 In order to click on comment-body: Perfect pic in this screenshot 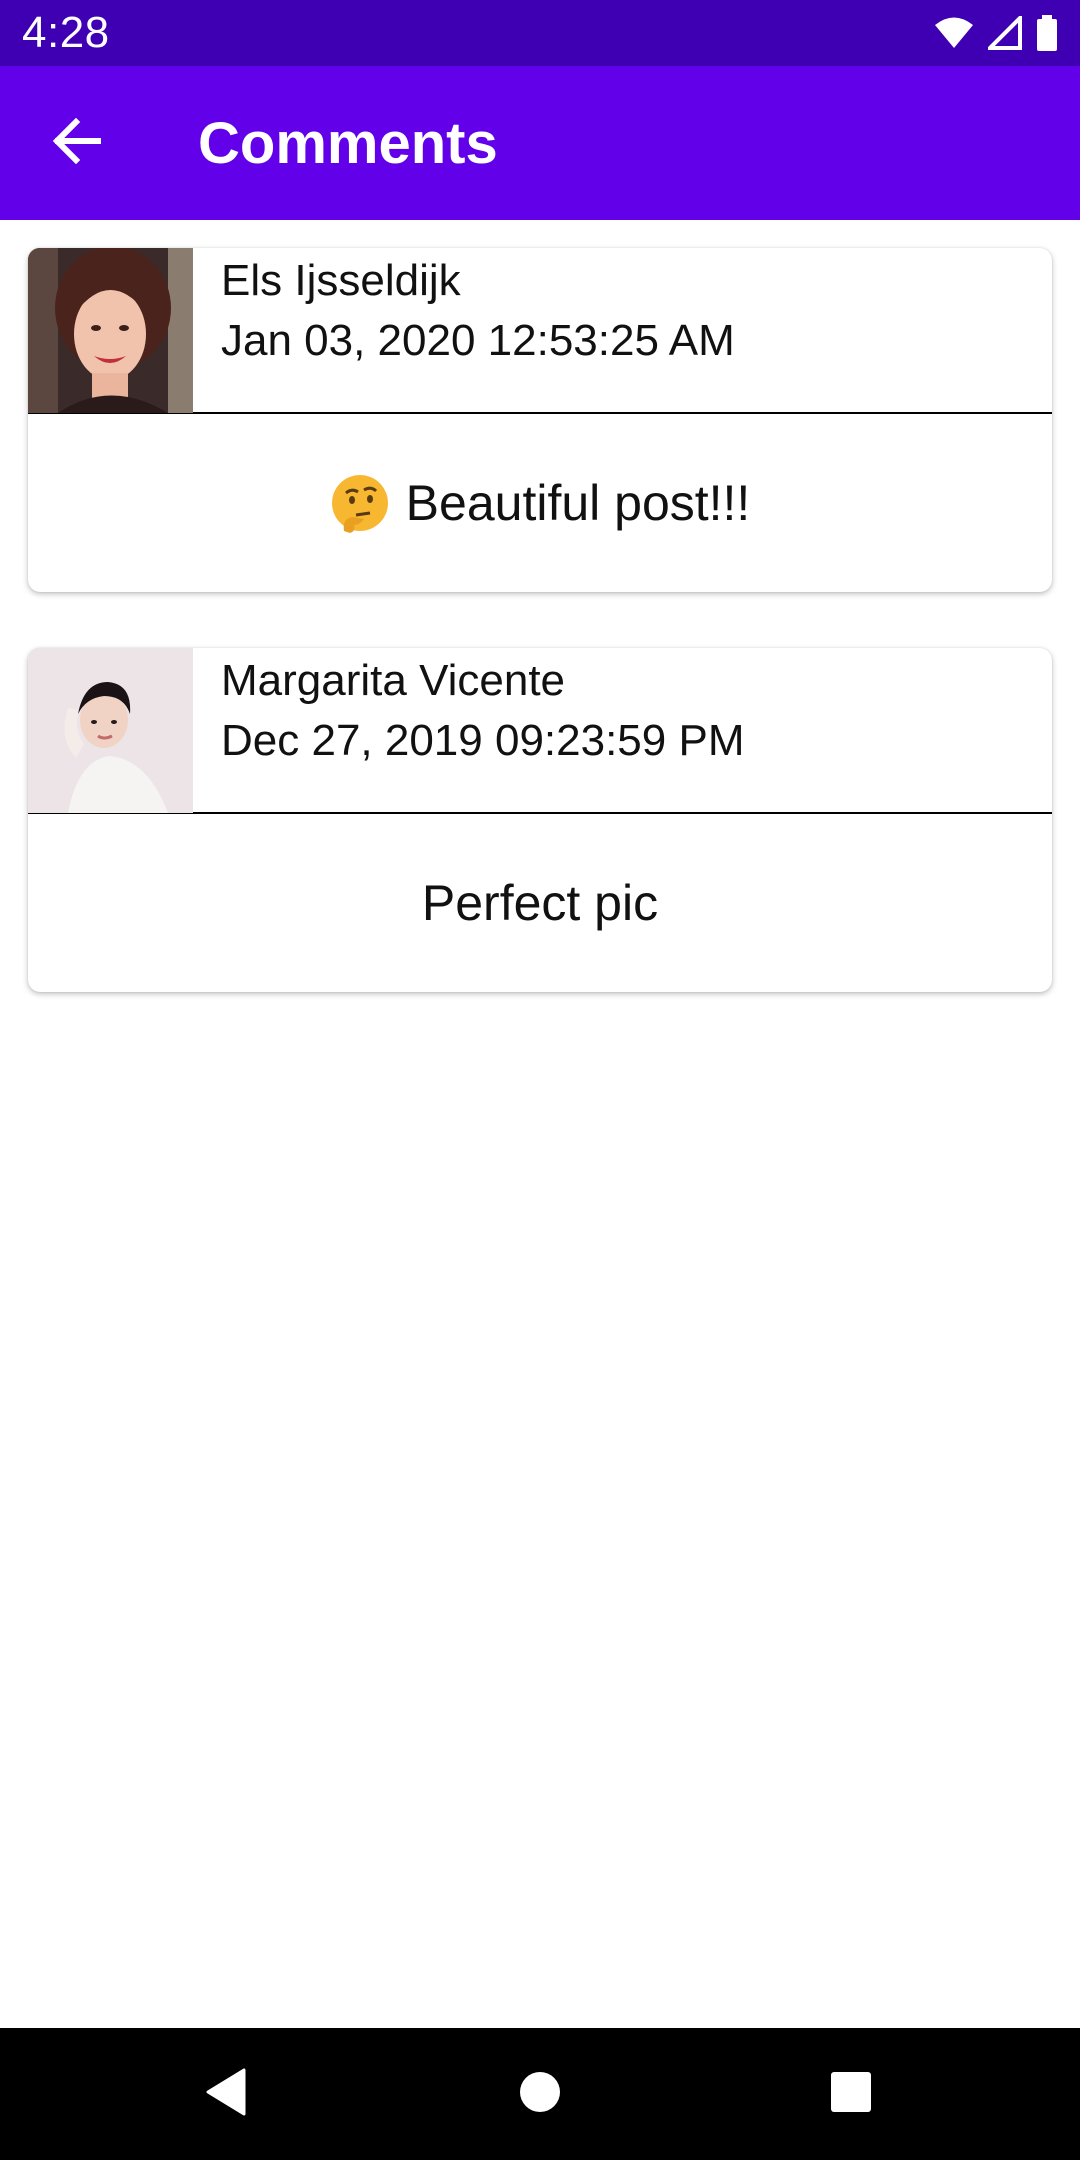, I will do `click(540, 903)`.